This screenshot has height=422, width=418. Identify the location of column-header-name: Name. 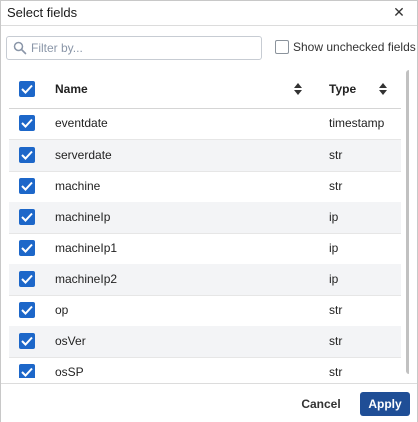
(71, 89).